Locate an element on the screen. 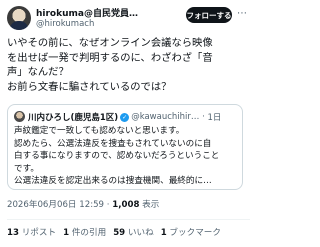 The image size is (320, 247). bookmarks-count: 1 is located at coordinates (163, 233).